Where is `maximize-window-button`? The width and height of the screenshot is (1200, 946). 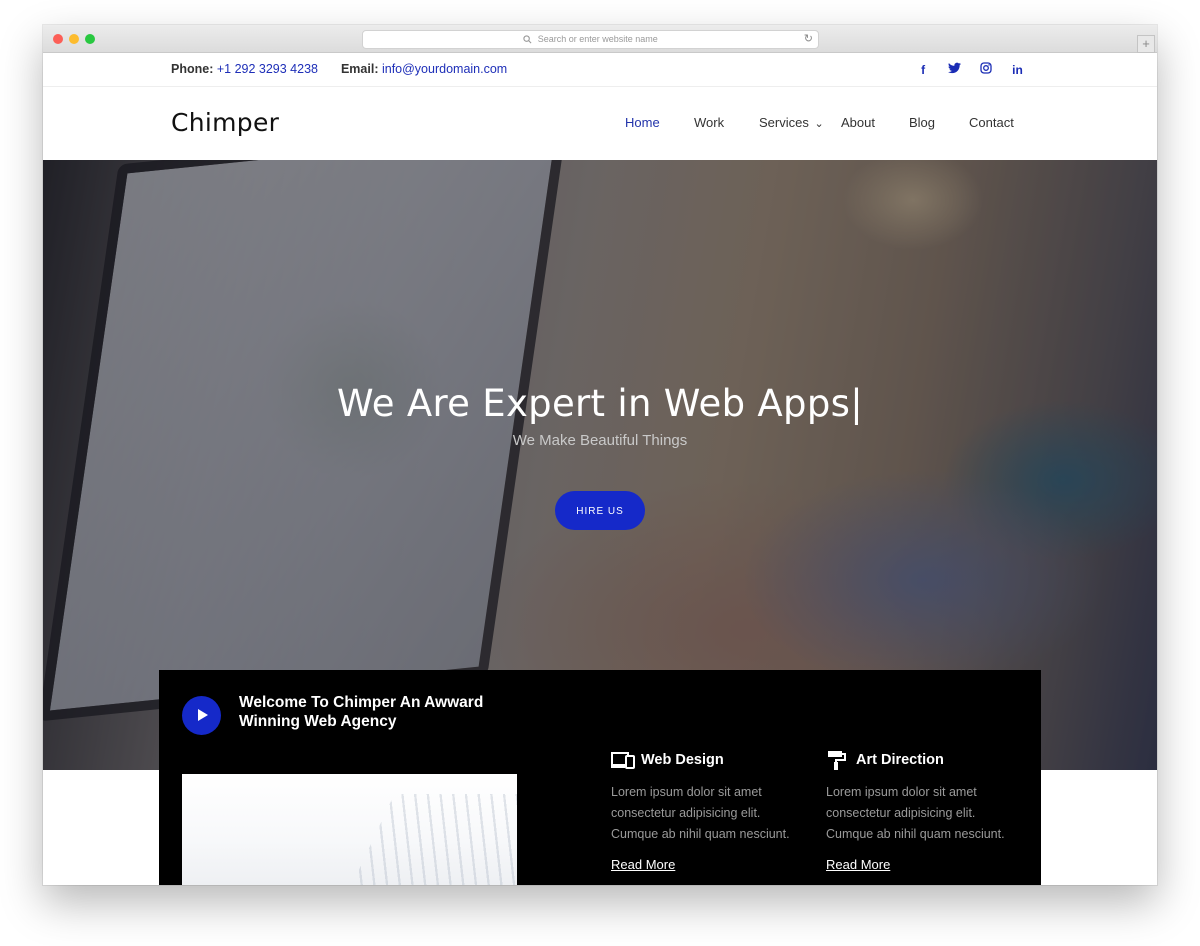
maximize-window-button is located at coordinates (90, 39).